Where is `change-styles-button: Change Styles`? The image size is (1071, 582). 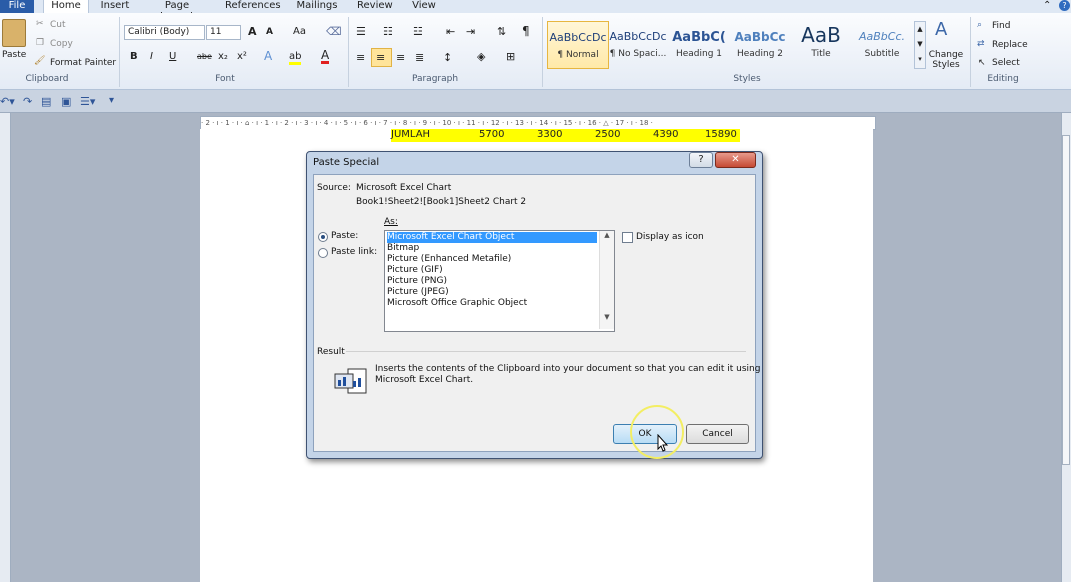 change-styles-button: Change Styles is located at coordinates (946, 60).